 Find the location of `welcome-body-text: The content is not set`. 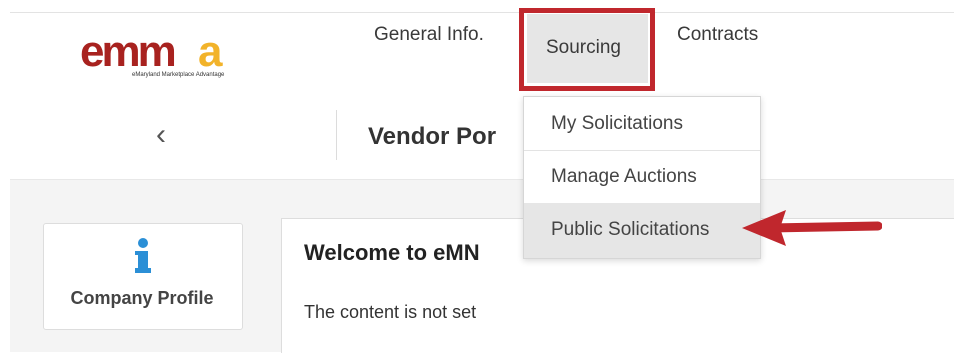

welcome-body-text: The content is not set is located at coordinates (390, 312).